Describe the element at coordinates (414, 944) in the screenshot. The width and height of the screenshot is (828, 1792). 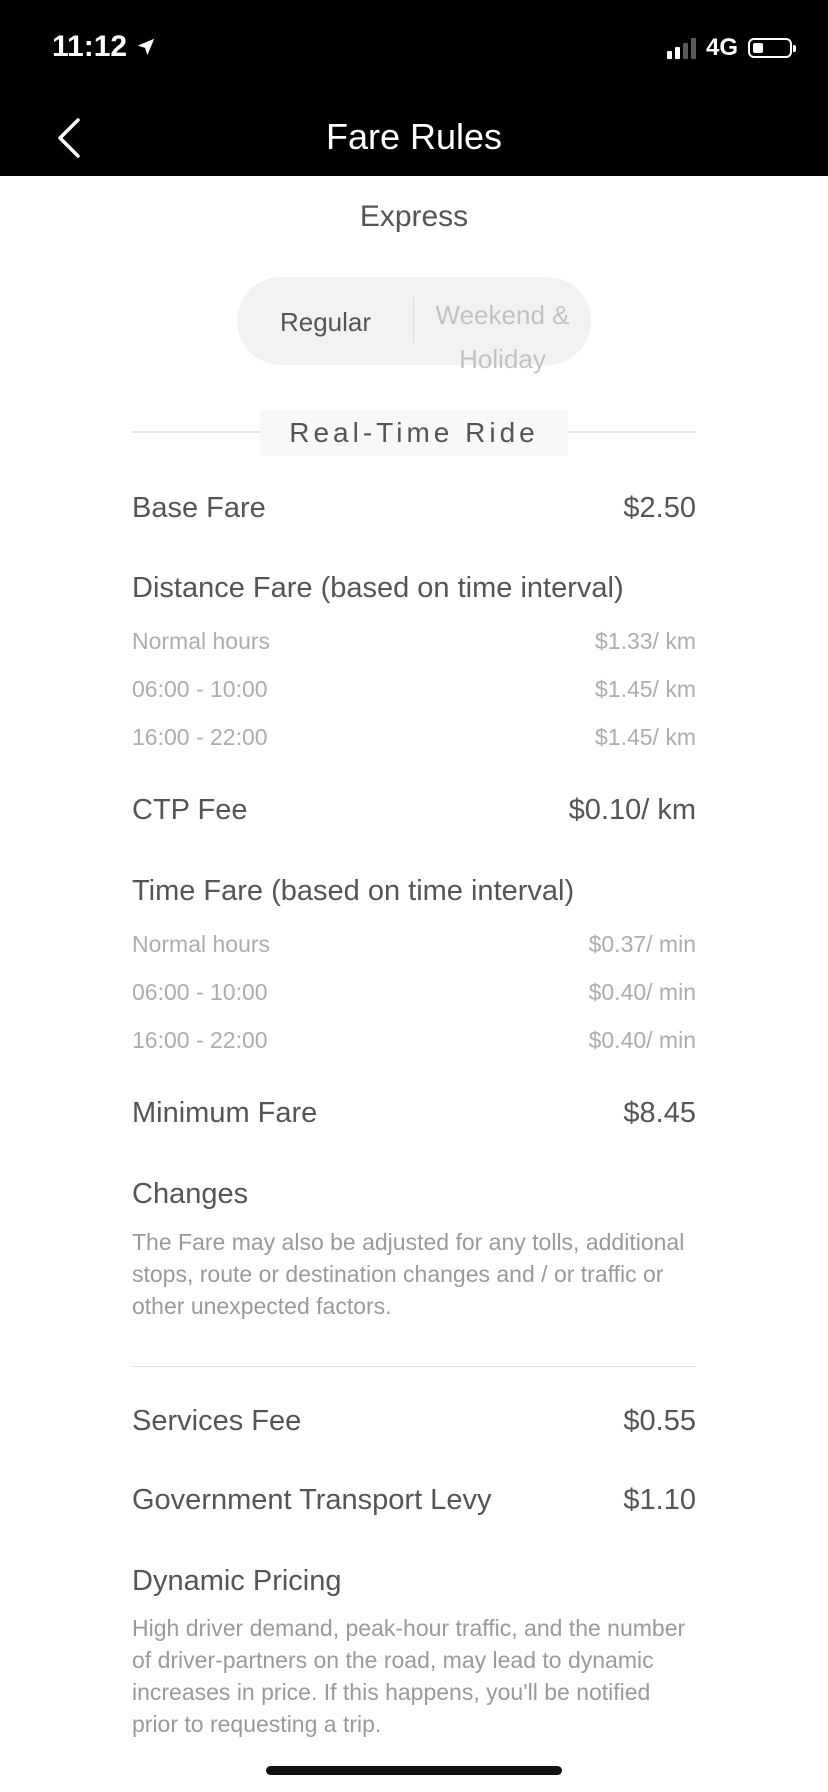
I see `time-fare-row: Normal hours $0.37/ min` at that location.